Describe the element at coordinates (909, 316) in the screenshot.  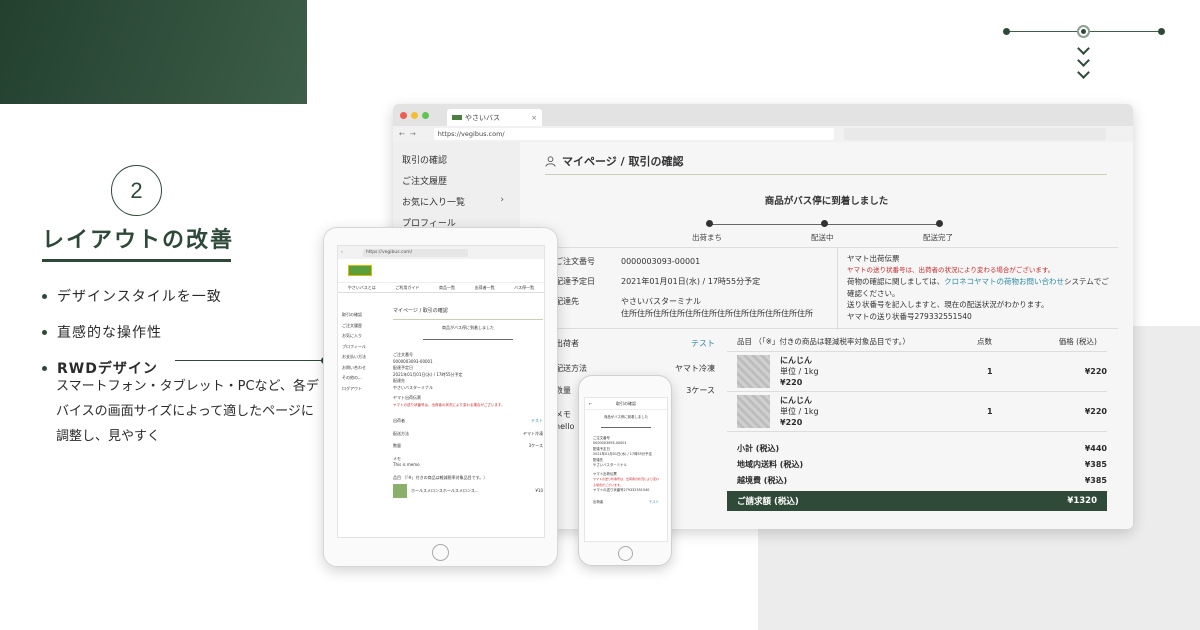
I see `tracking-number: ヤマトの送り状番号279332551540` at that location.